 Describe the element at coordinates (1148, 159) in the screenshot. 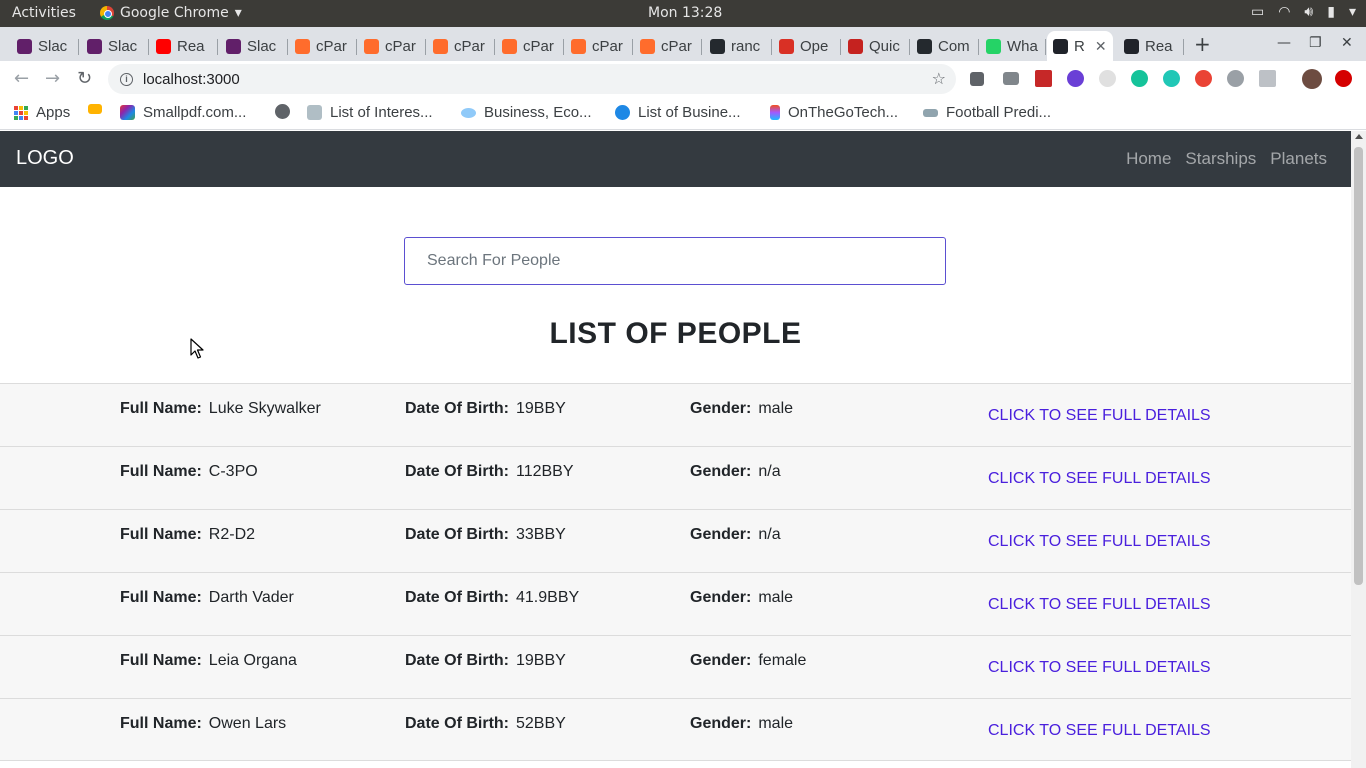

I see `nav-link-home: Home` at that location.